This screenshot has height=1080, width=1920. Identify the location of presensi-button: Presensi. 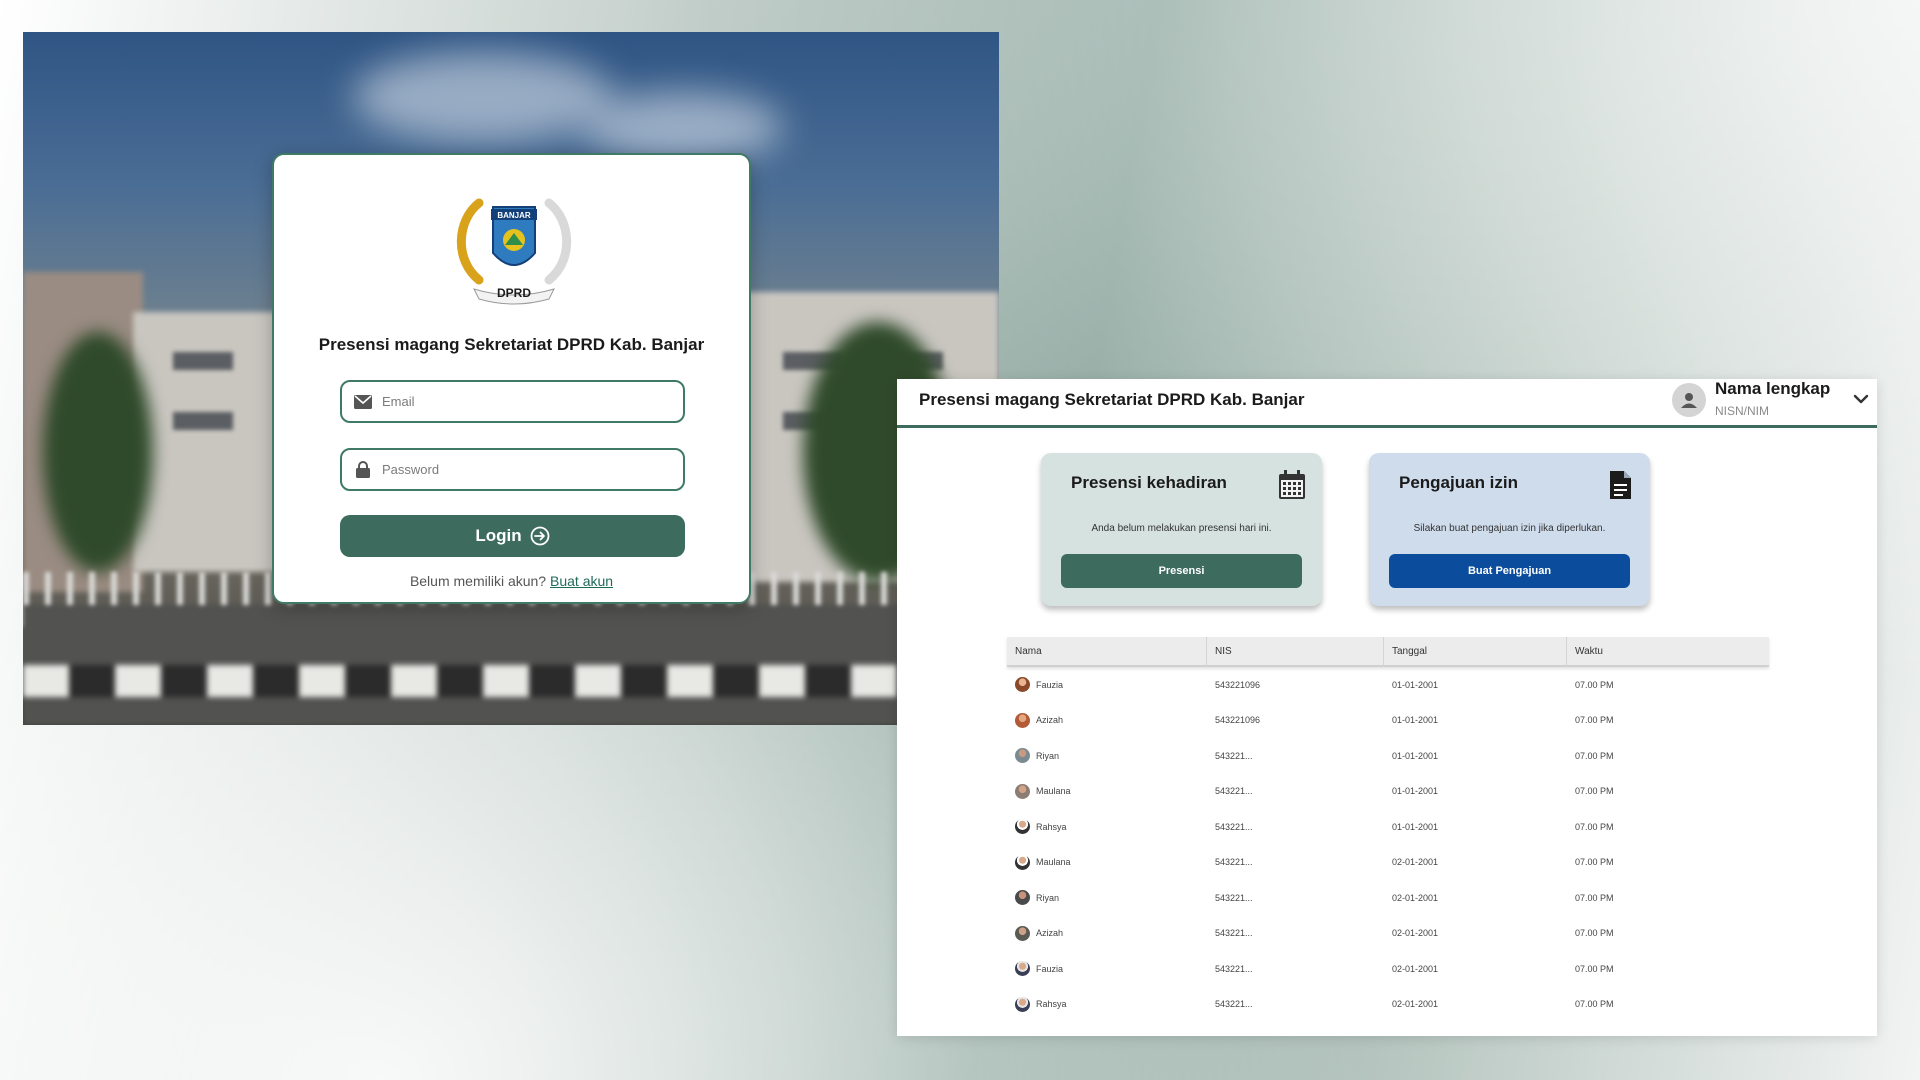
(1181, 571).